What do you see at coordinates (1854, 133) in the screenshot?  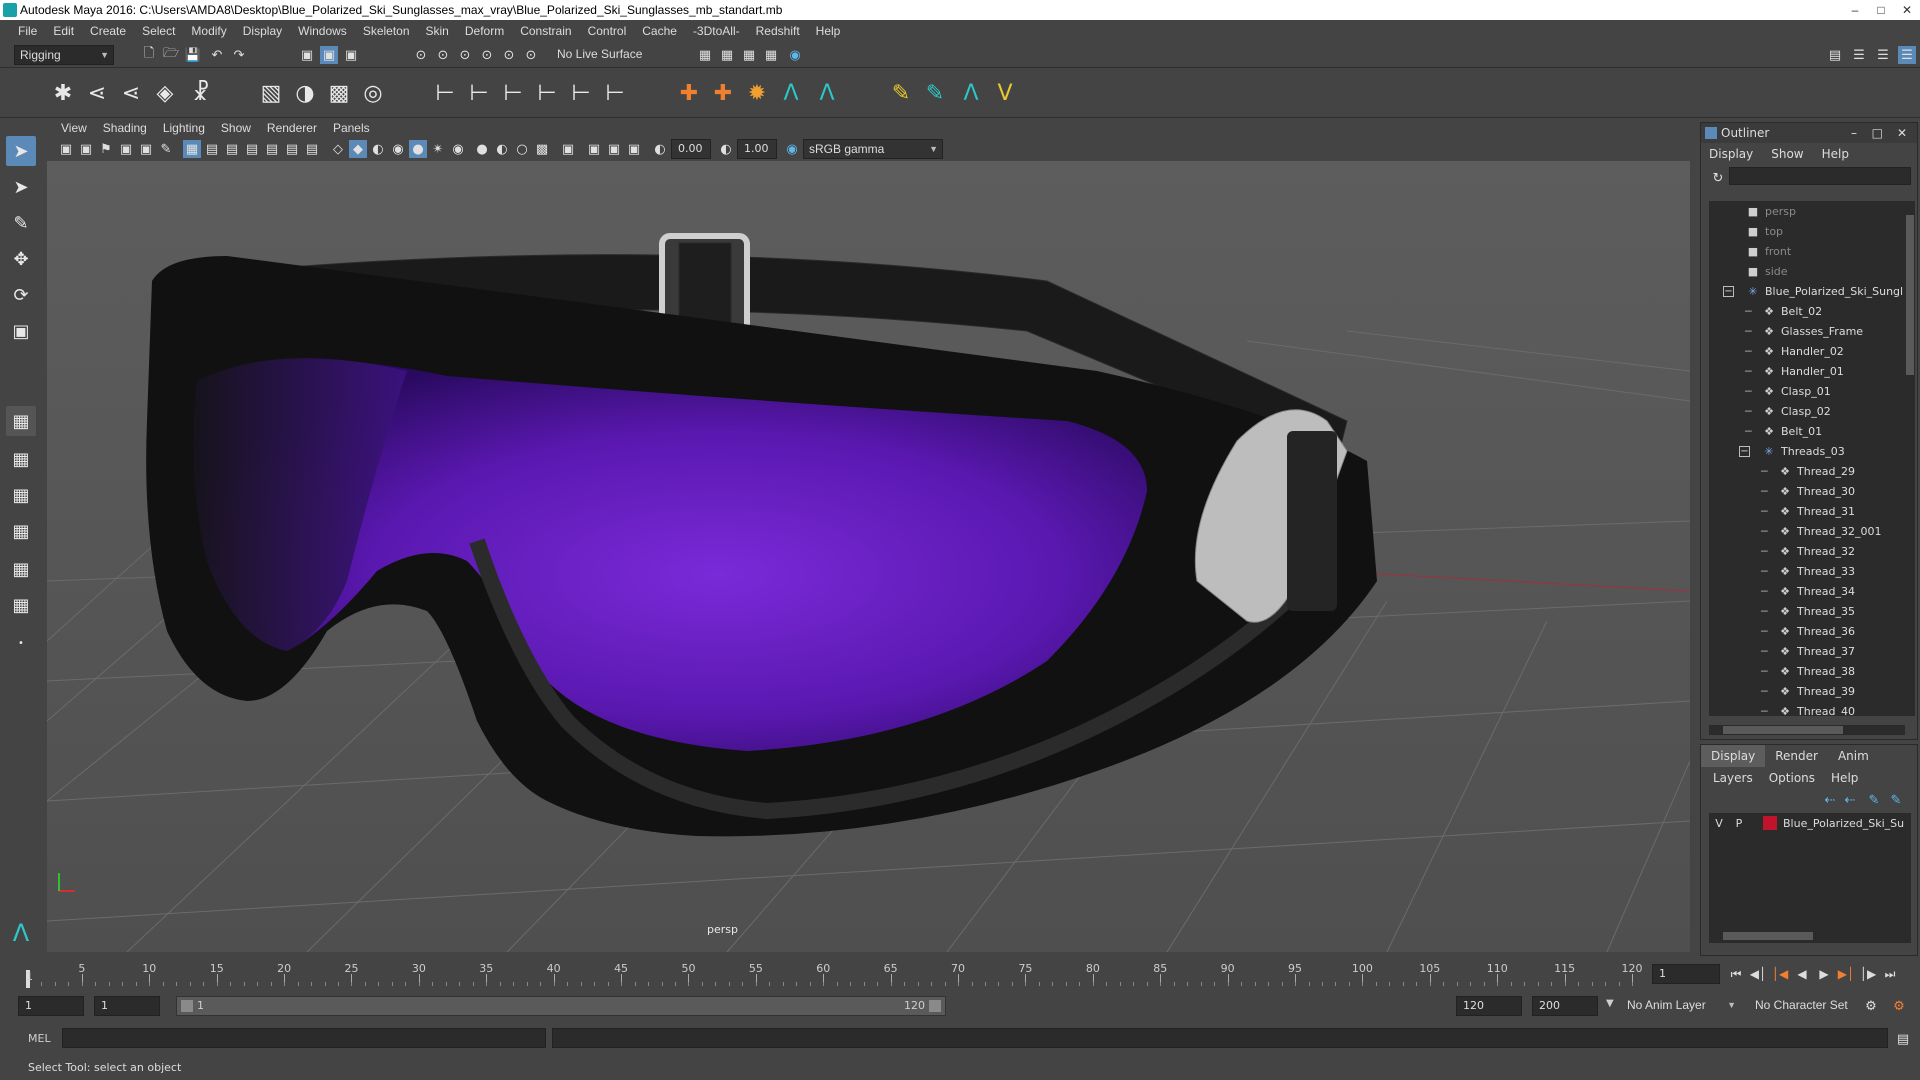 I see `outliner-minimize-button: –` at bounding box center [1854, 133].